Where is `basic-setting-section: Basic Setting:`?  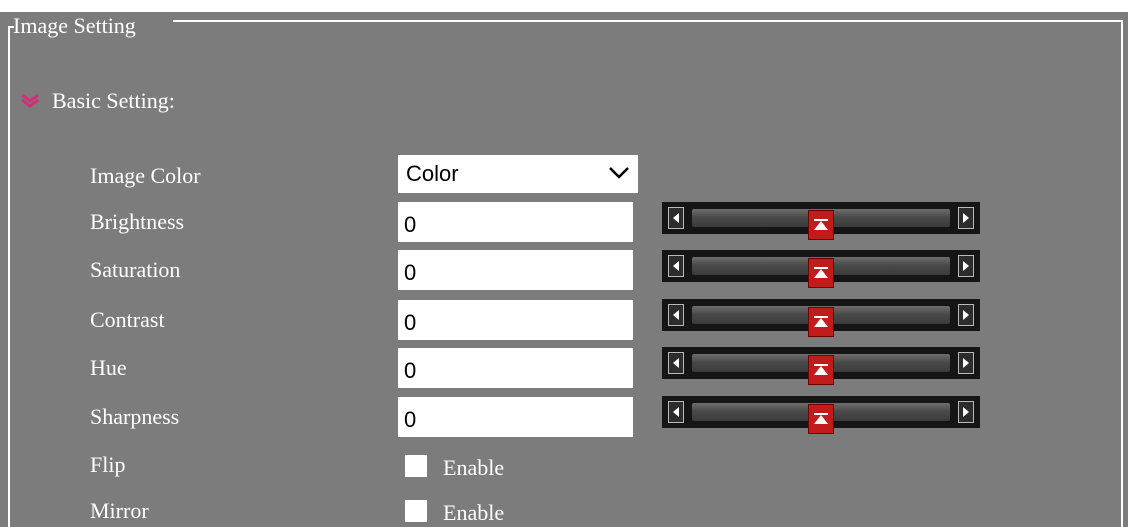
basic-setting-section: Basic Setting: is located at coordinates (97, 101).